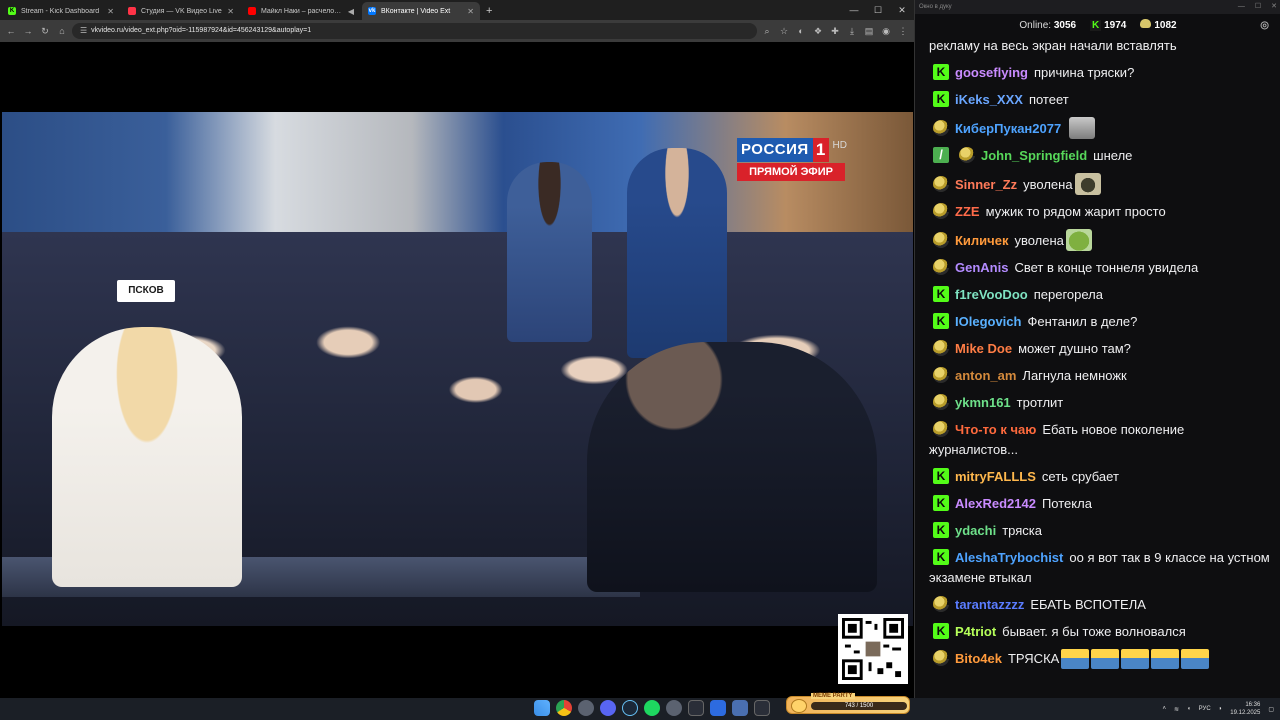 Image resolution: width=1280 pixels, height=720 pixels. Describe the element at coordinates (740, 708) in the screenshot. I see `active-app-icon` at that location.